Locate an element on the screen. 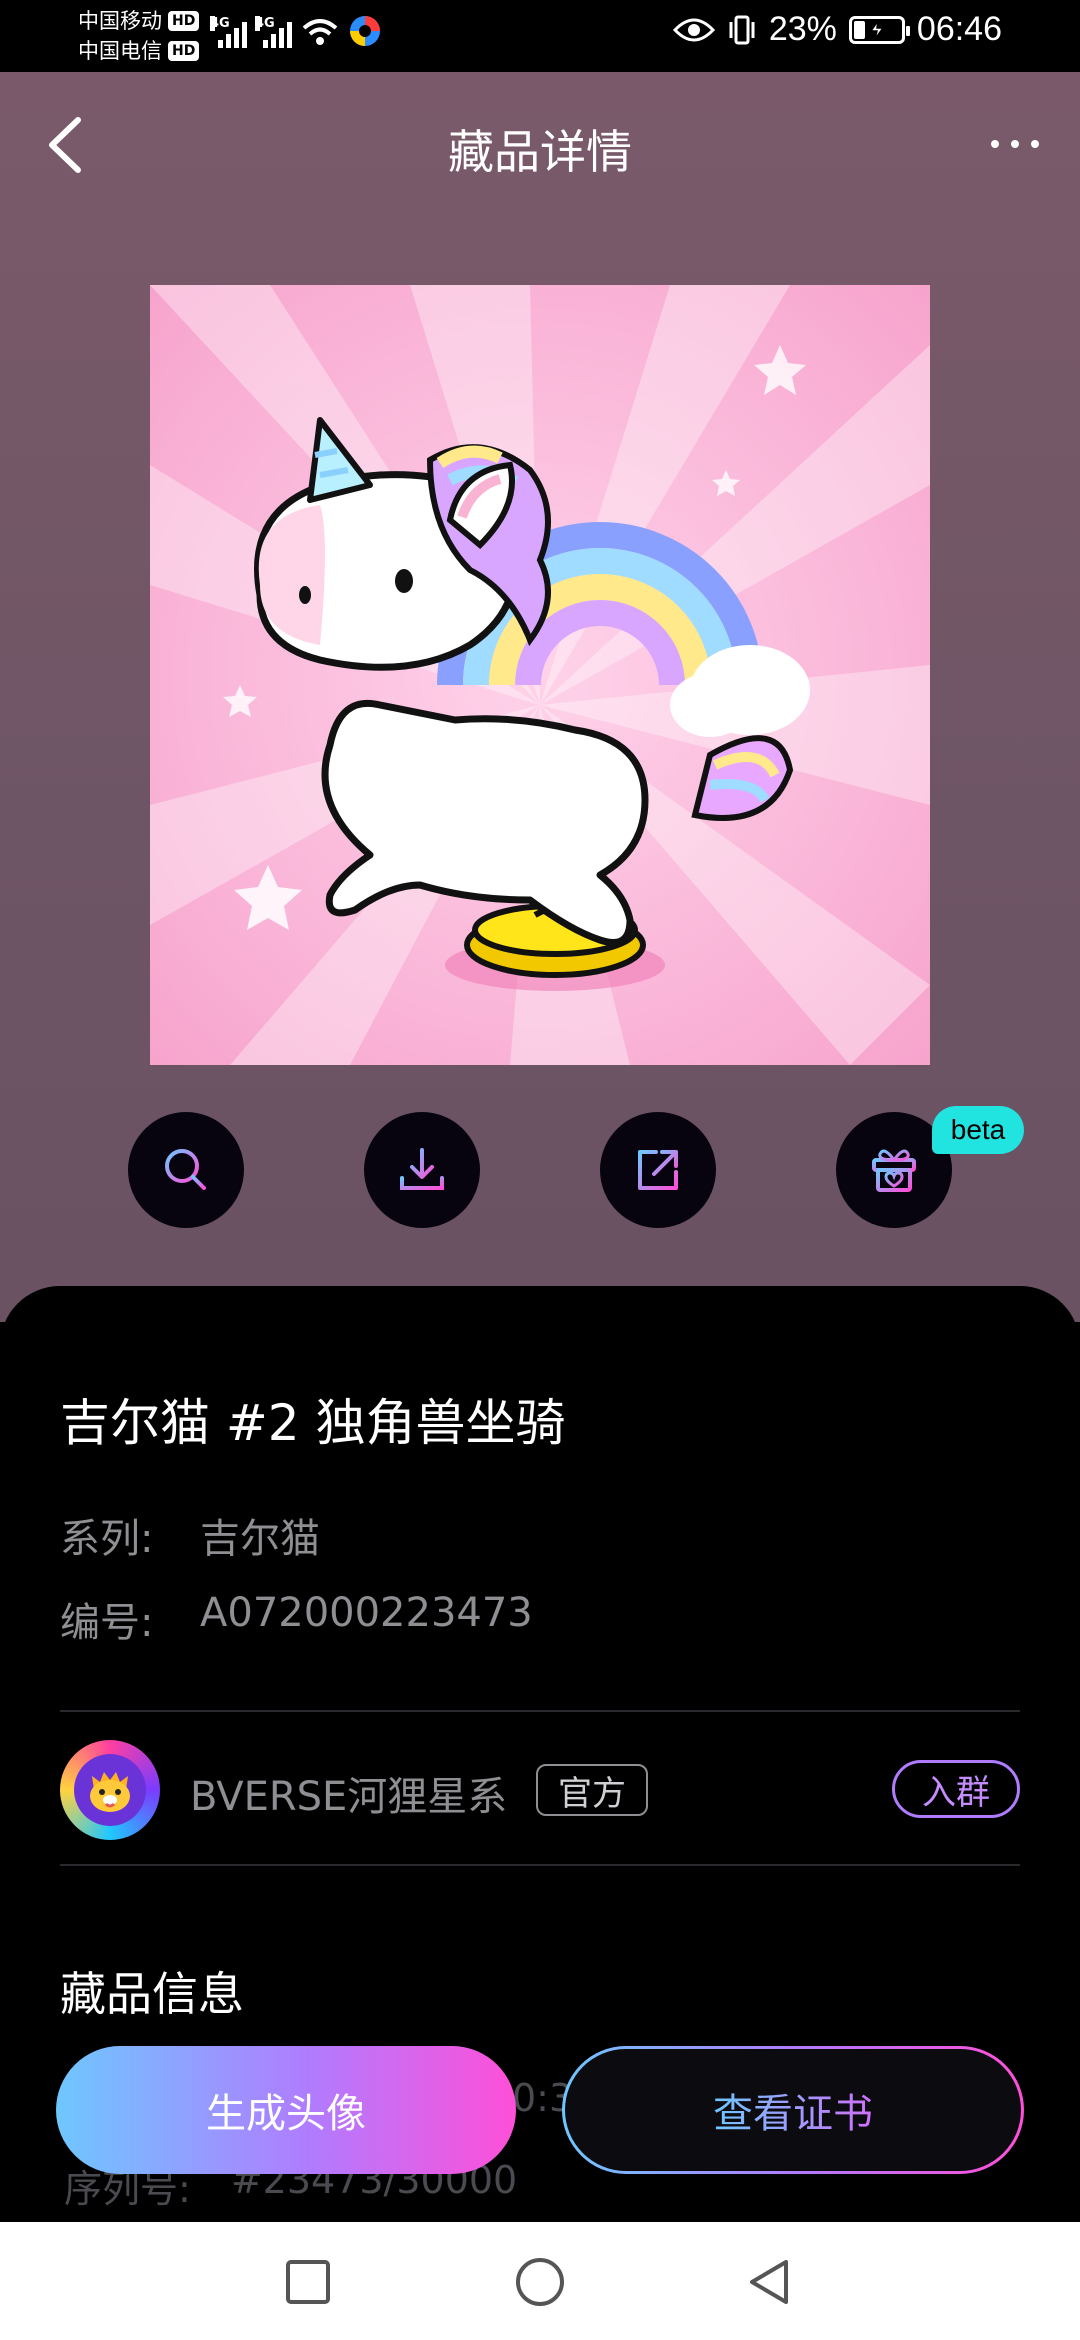 The image size is (1080, 2340). zoom-button is located at coordinates (186, 1170).